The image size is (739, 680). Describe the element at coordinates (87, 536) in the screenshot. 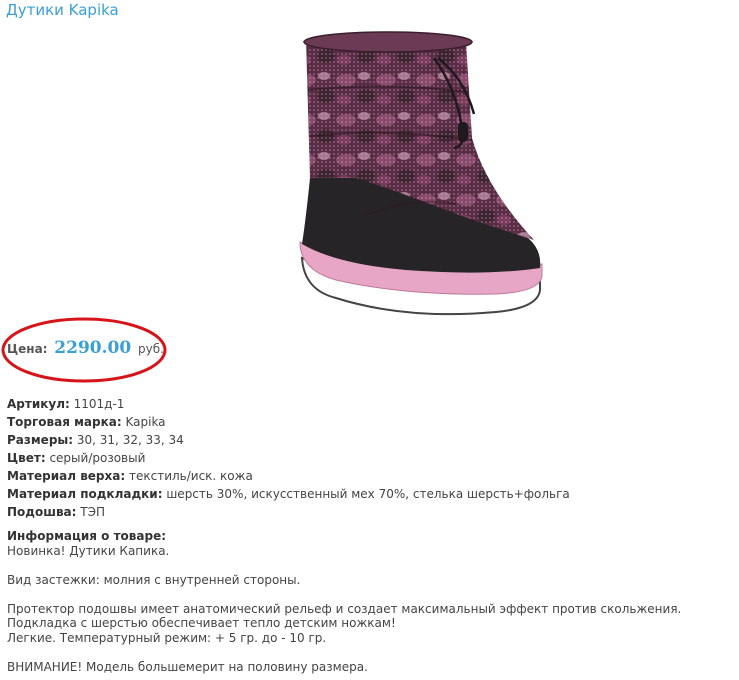

I see `info-heading: Информация о товаре:` at that location.